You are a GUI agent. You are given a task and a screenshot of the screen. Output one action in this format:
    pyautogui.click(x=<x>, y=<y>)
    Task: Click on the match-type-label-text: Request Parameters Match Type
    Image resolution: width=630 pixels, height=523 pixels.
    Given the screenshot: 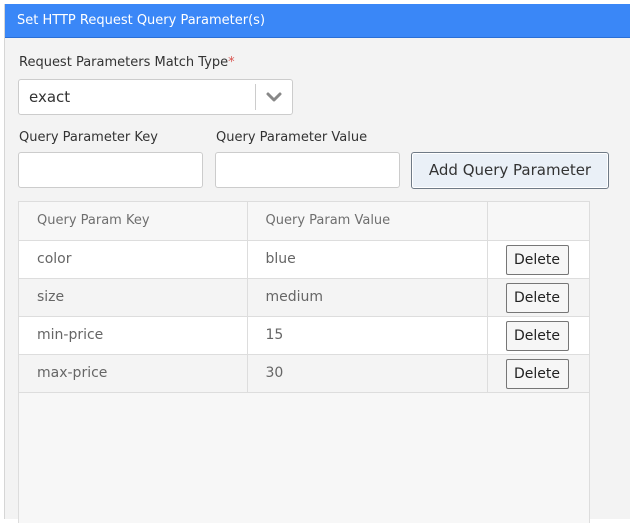 What is the action you would take?
    pyautogui.click(x=124, y=62)
    